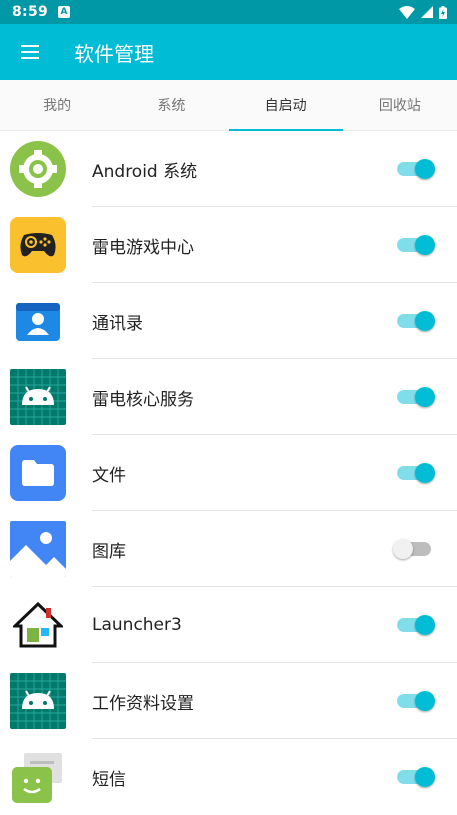 The height and width of the screenshot is (815, 457). I want to click on list-item: 短信, so click(228, 777).